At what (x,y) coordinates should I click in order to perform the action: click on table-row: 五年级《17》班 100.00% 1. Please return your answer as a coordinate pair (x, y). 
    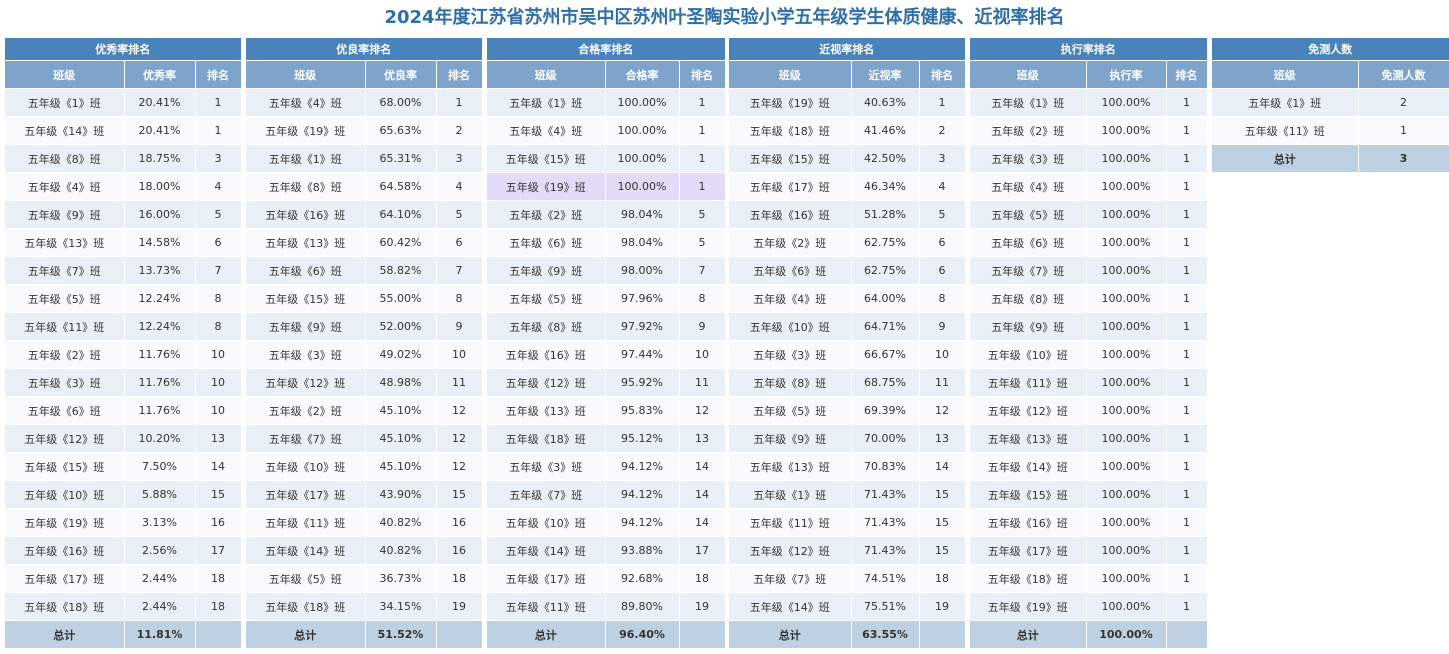
    Looking at the image, I should click on (1089, 550).